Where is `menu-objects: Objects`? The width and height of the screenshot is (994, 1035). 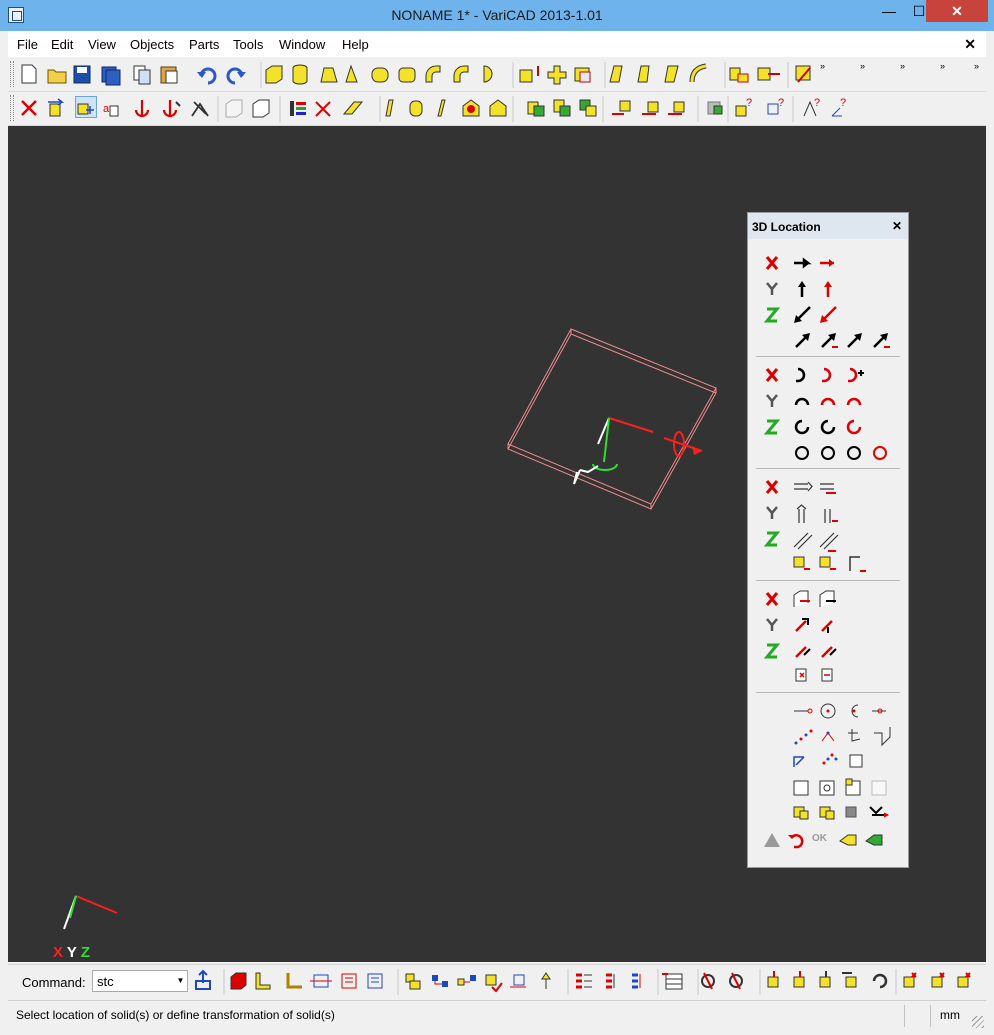
menu-objects: Objects is located at coordinates (152, 44).